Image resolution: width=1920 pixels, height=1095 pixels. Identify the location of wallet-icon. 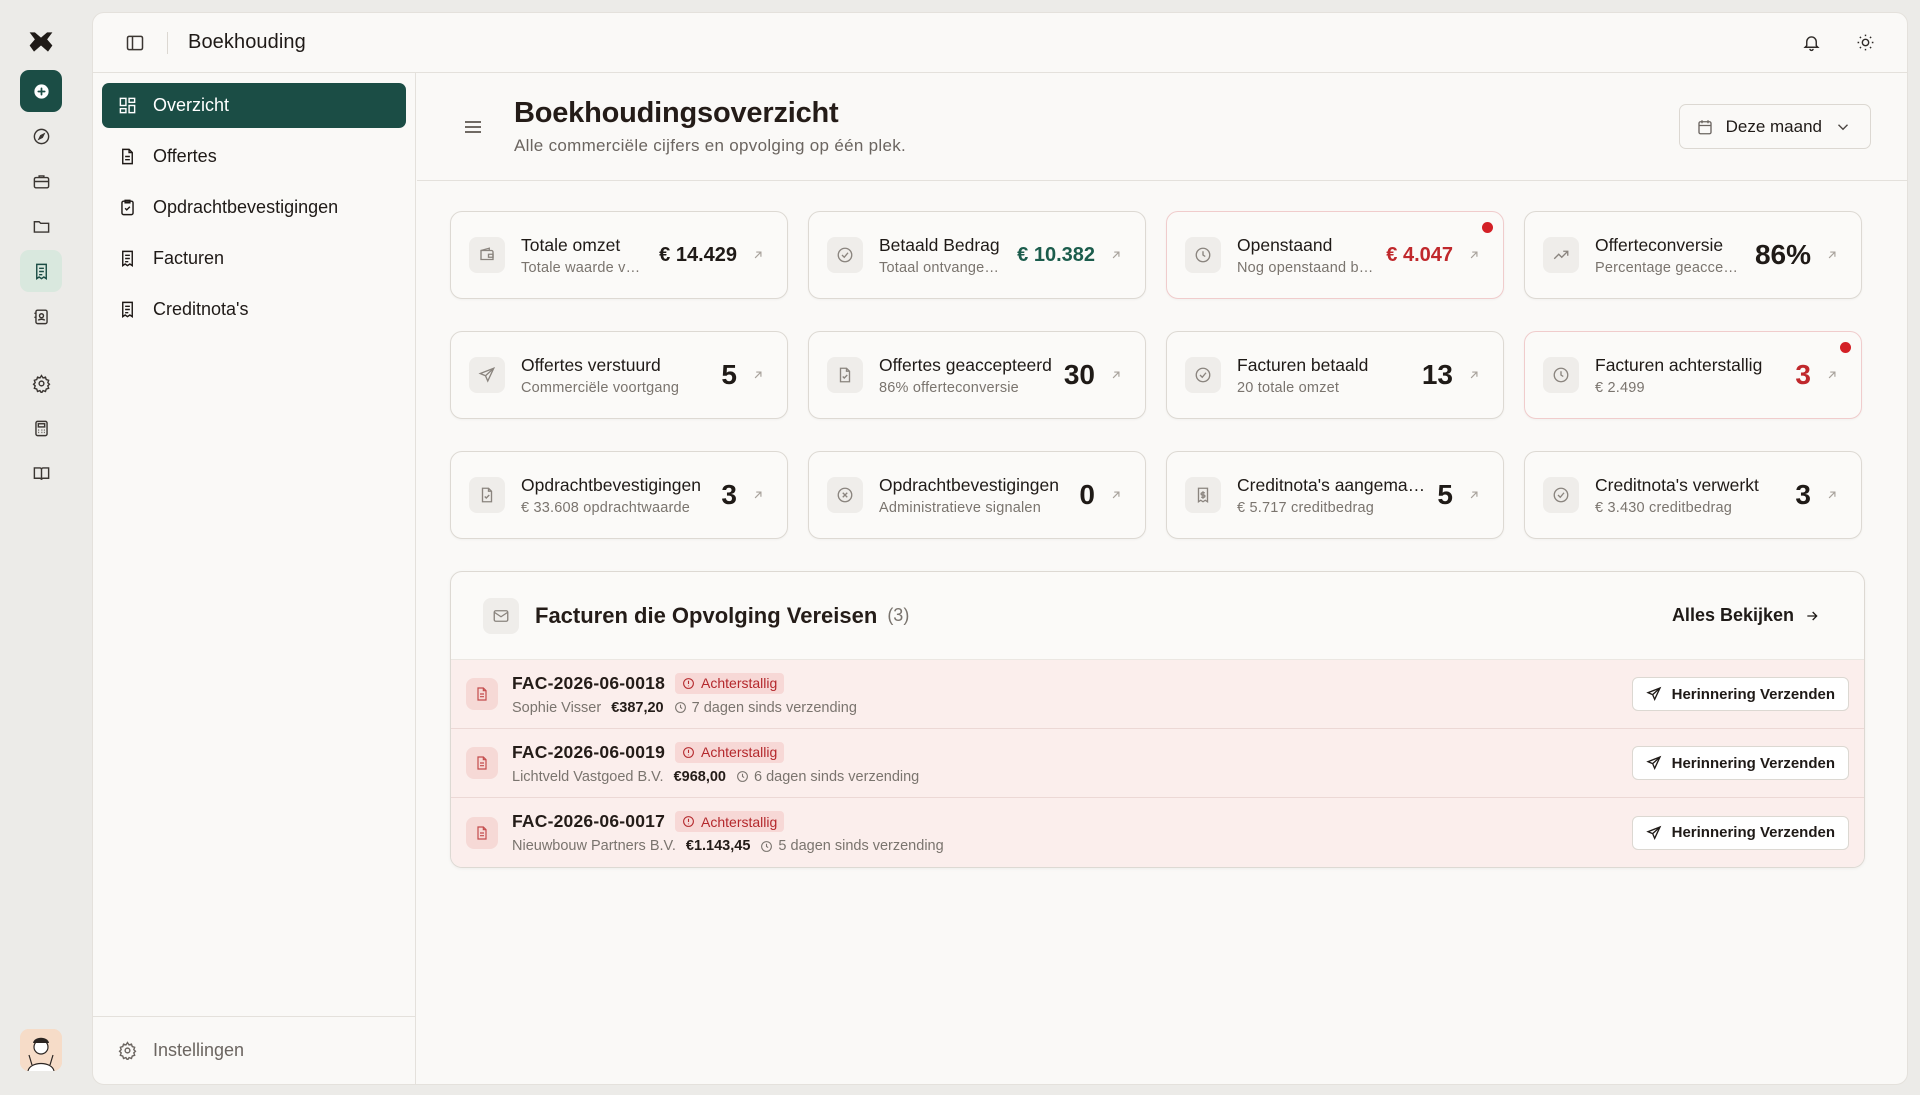
(487, 255).